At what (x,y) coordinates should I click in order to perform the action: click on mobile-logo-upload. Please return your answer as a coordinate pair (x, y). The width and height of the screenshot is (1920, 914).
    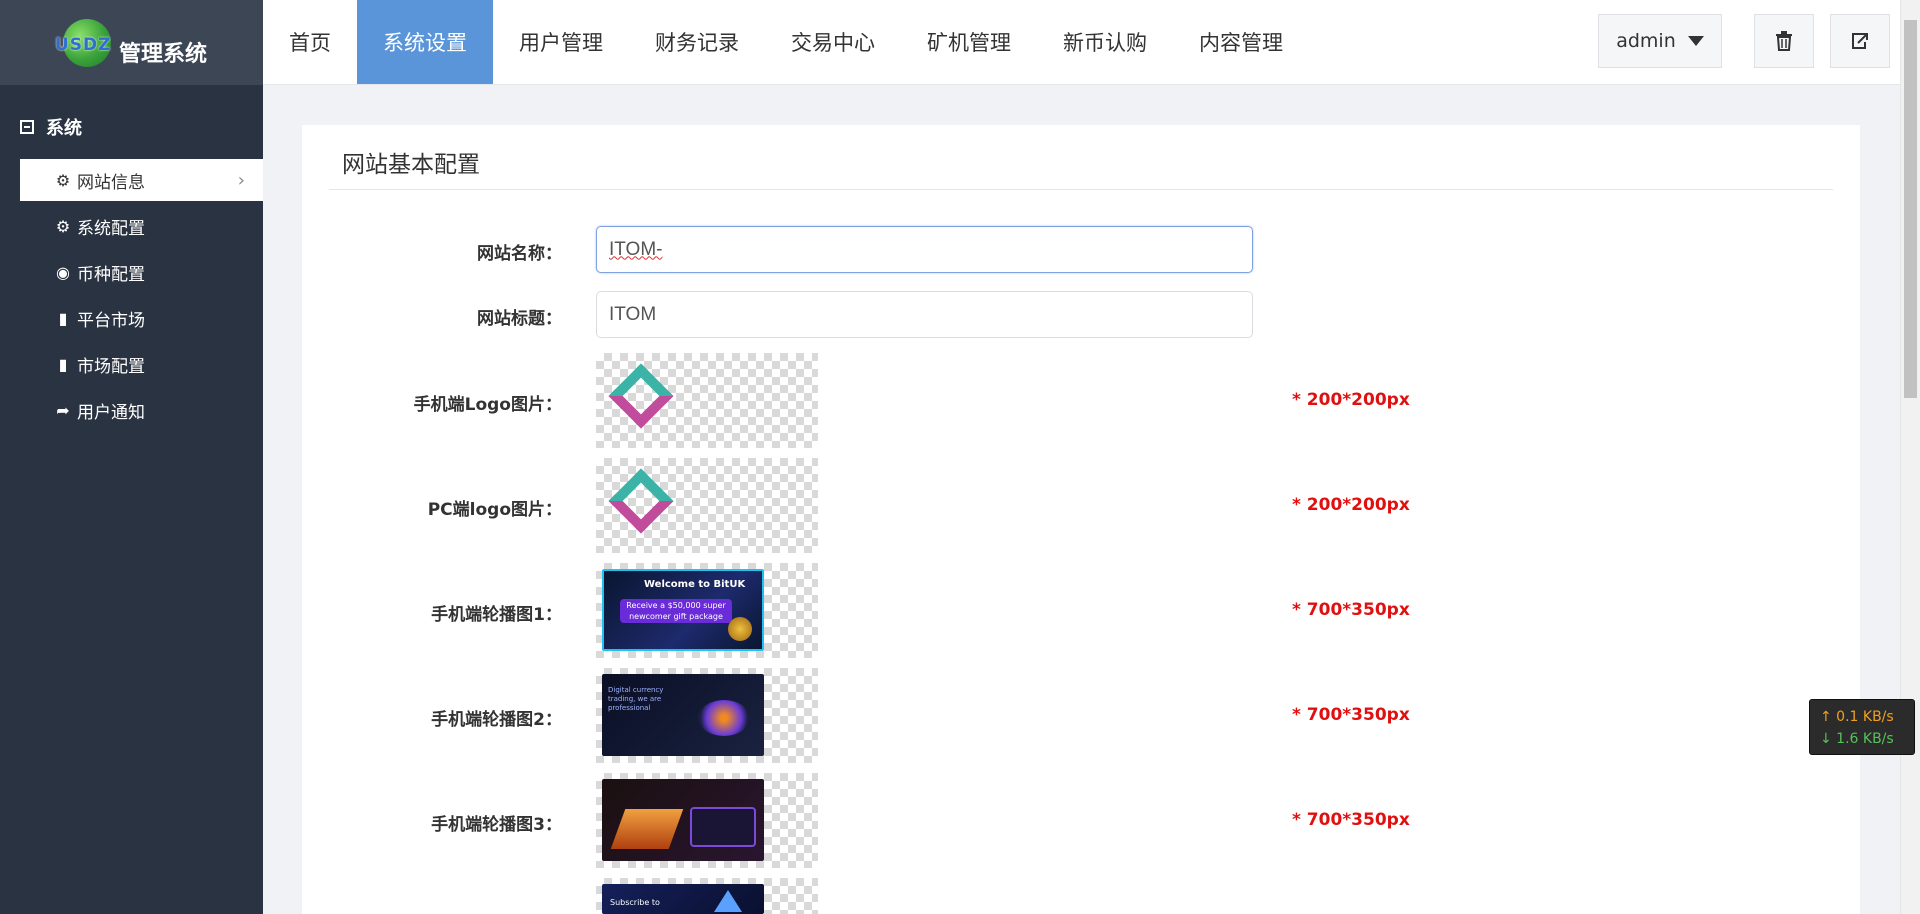
    Looking at the image, I should click on (707, 400).